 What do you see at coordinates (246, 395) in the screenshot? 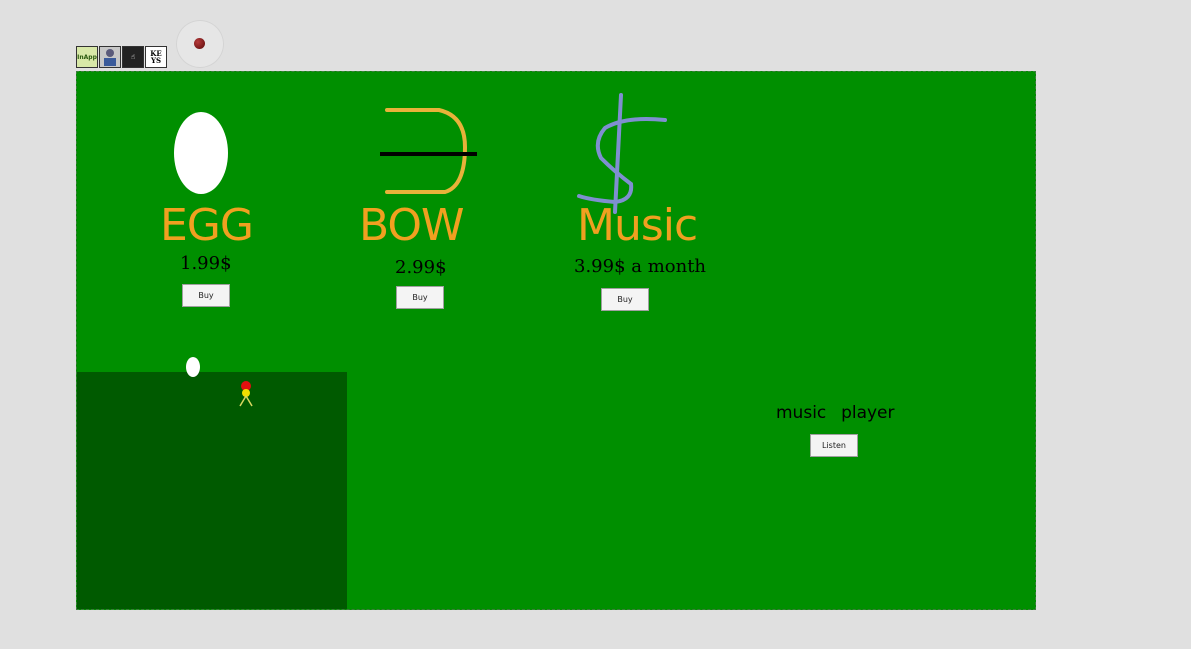
I see `player-character-icon` at bounding box center [246, 395].